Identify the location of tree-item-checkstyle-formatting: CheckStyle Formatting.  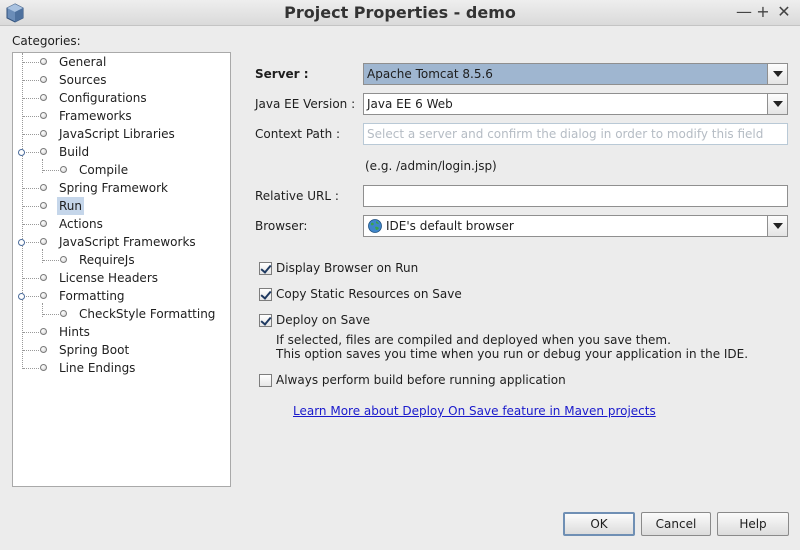
(121, 314).